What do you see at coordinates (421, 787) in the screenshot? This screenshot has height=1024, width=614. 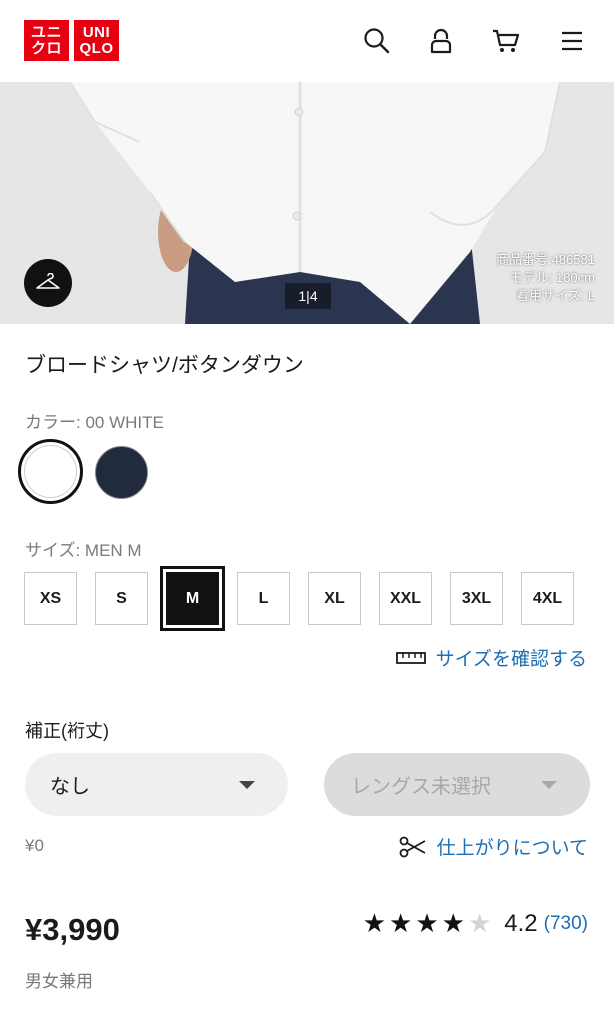 I see `length-select-value: レングス未選択` at bounding box center [421, 787].